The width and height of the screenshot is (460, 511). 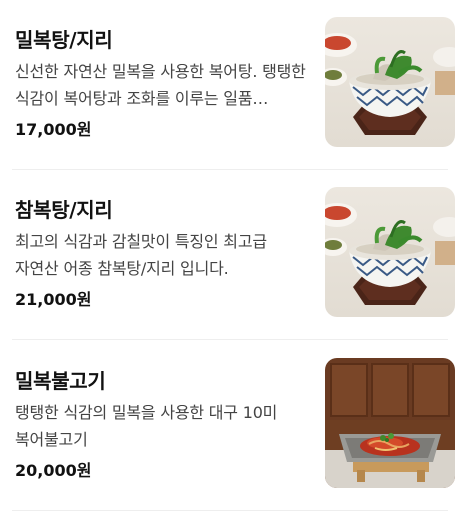 What do you see at coordinates (60, 381) in the screenshot?
I see `menu-item-name: 밀복불고기` at bounding box center [60, 381].